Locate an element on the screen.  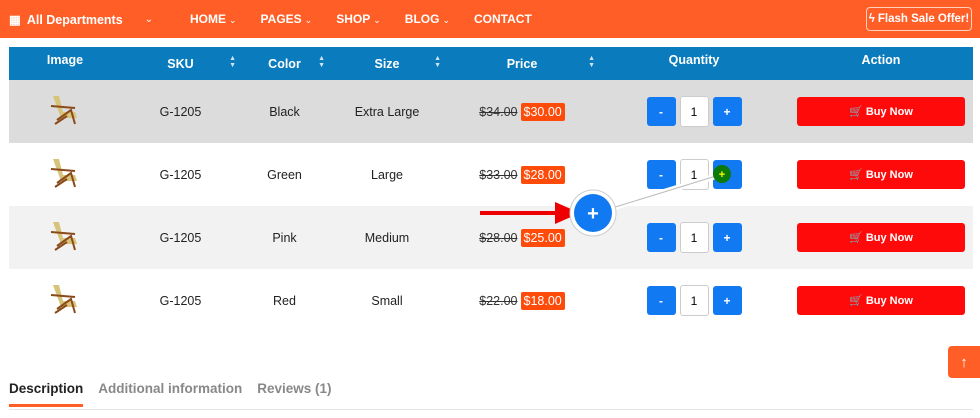
header-size: Size ▲ ▼ is located at coordinates (387, 63).